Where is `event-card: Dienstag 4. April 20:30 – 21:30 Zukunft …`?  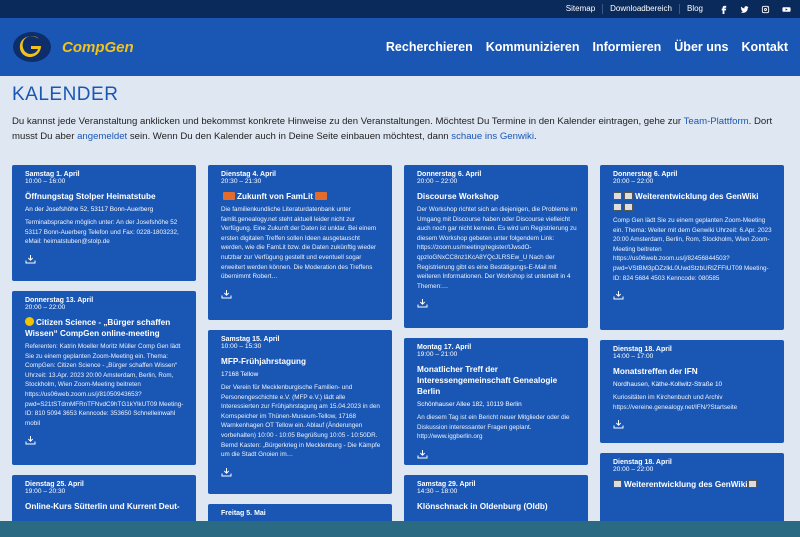
event-card: Dienstag 4. April 20:30 – 21:30 Zukunft … is located at coordinates (300, 242).